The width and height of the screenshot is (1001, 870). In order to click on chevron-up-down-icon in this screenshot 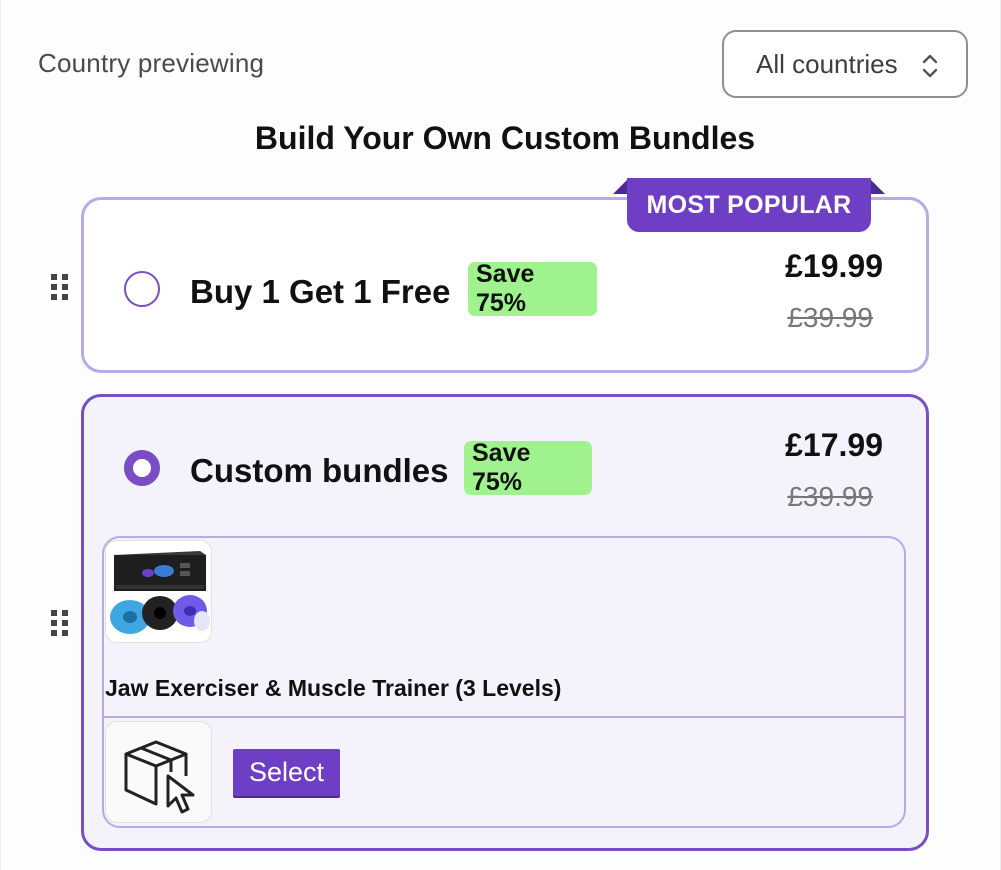, I will do `click(930, 66)`.